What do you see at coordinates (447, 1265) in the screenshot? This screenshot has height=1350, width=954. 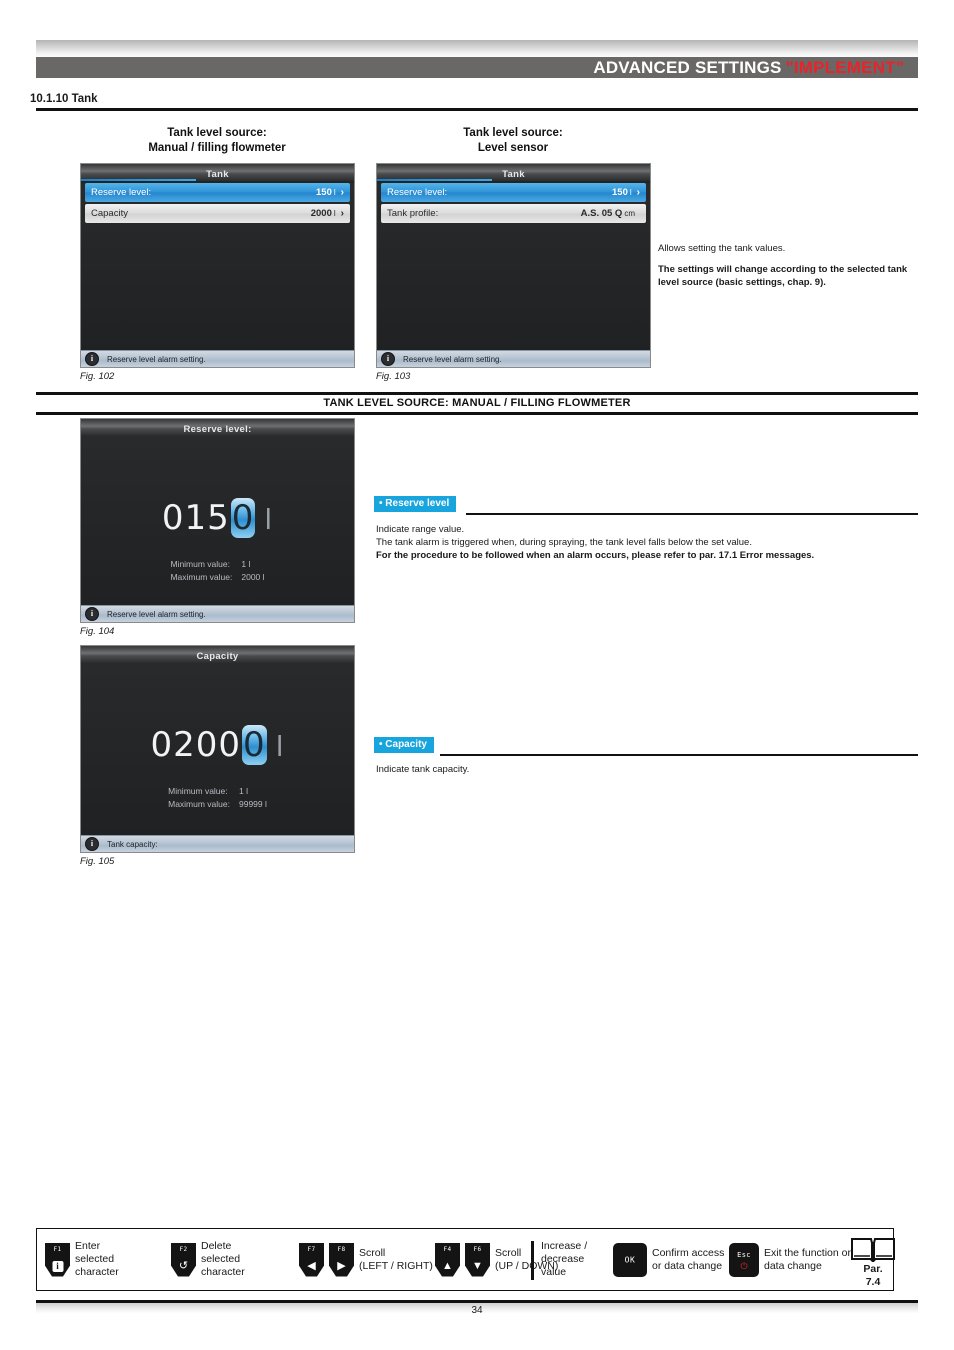 I see `arrow-up-icon: ▲` at bounding box center [447, 1265].